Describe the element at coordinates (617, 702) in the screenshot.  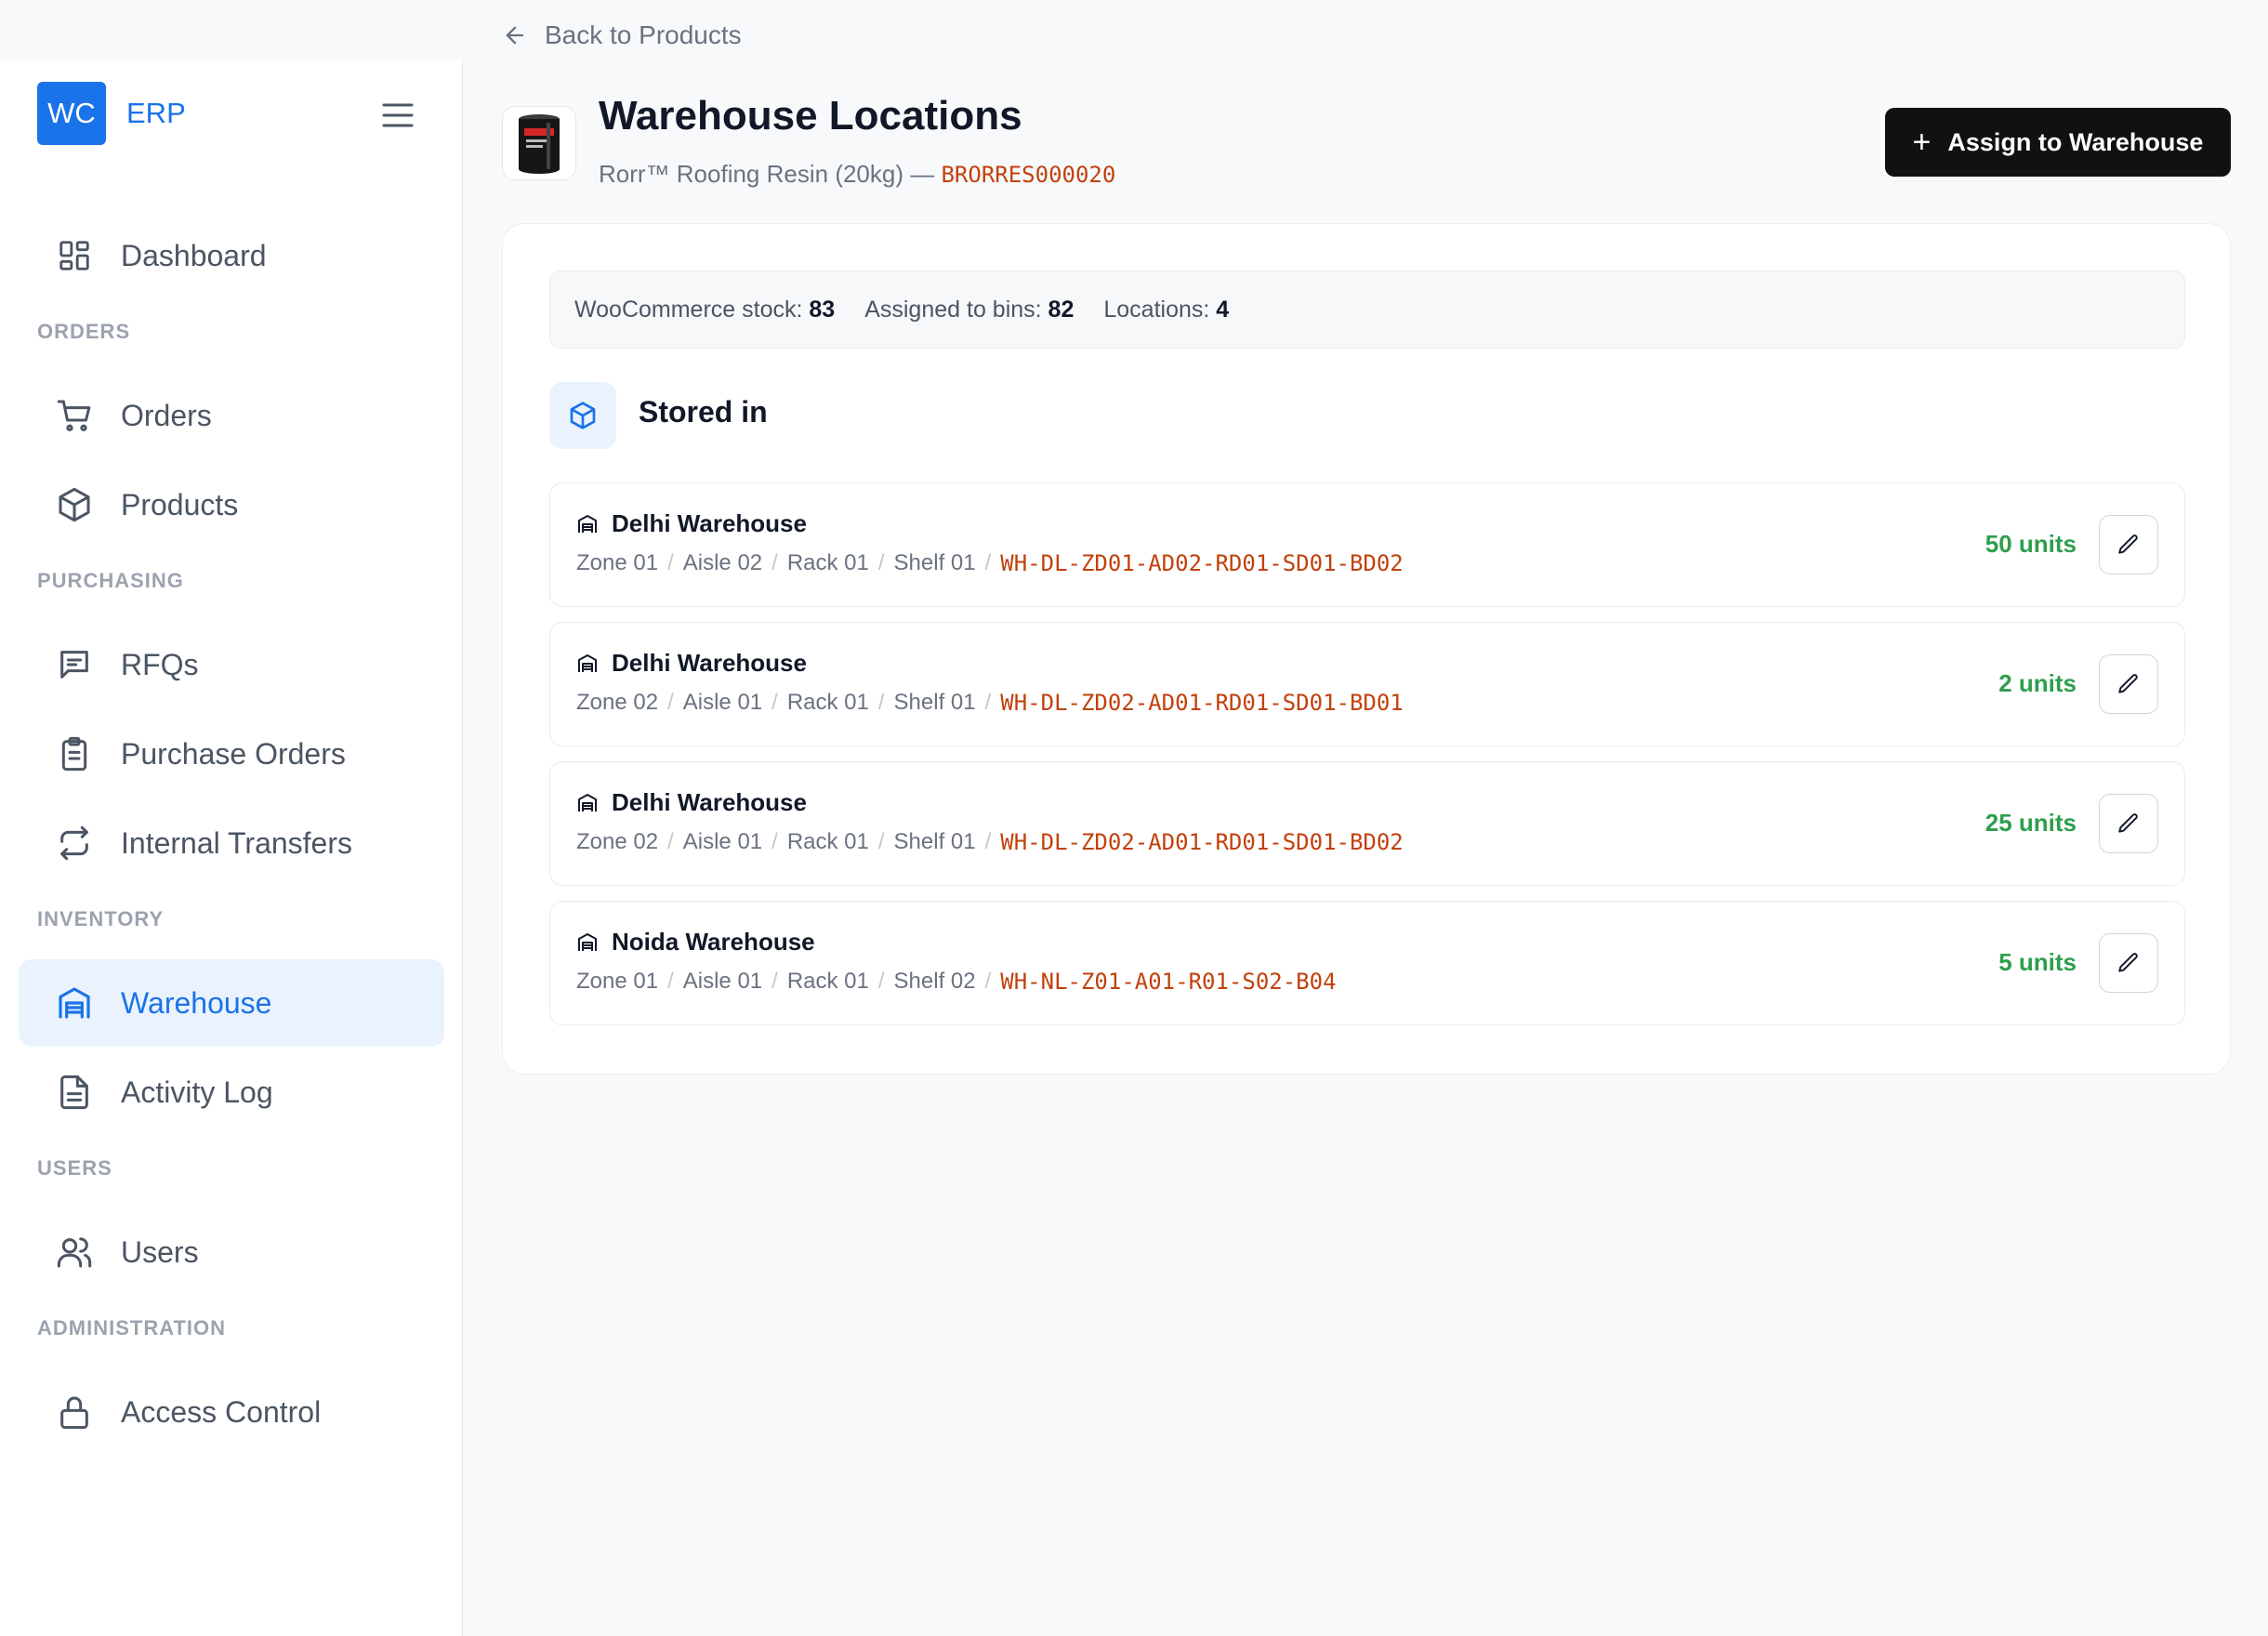
I see `zone: Zone 02` at that location.